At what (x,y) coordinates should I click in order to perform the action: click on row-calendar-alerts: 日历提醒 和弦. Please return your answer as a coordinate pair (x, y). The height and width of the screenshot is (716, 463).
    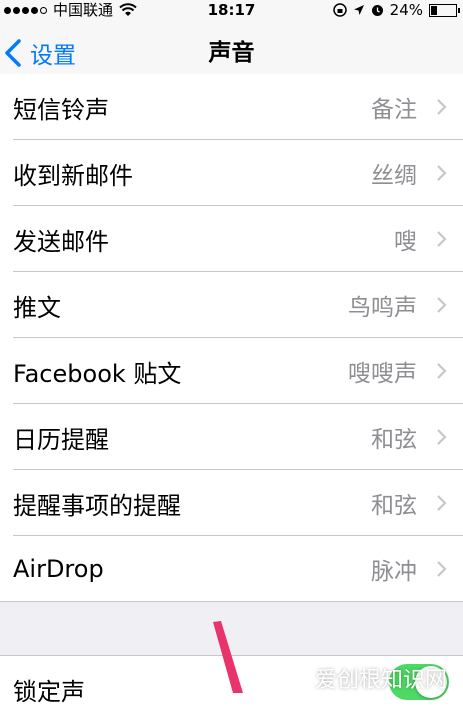
    Looking at the image, I should click on (231, 437).